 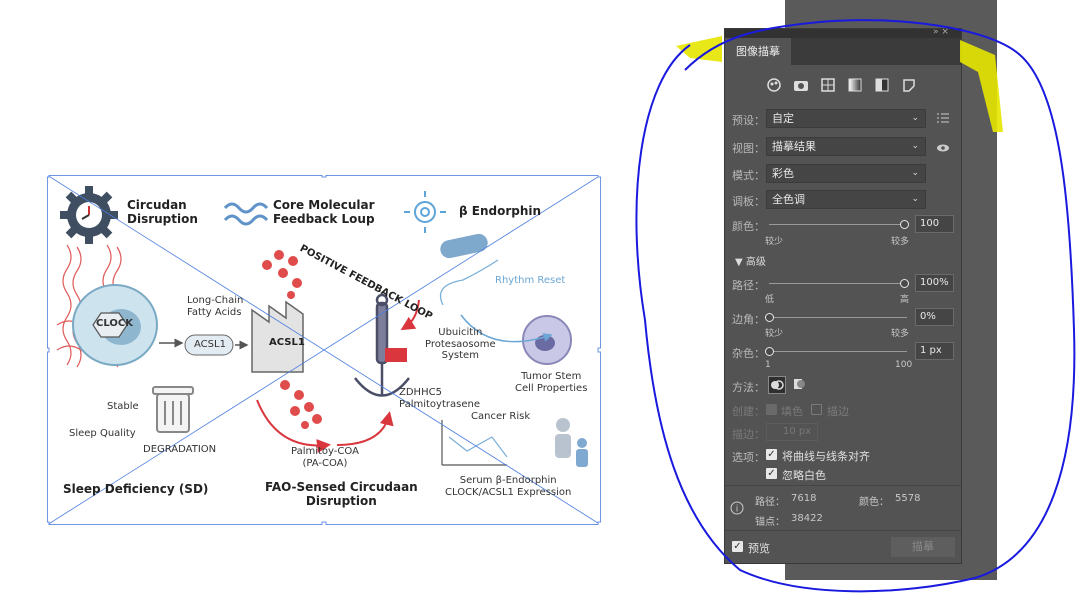 What do you see at coordinates (382, 345) in the screenshot?
I see `anchor-icon` at bounding box center [382, 345].